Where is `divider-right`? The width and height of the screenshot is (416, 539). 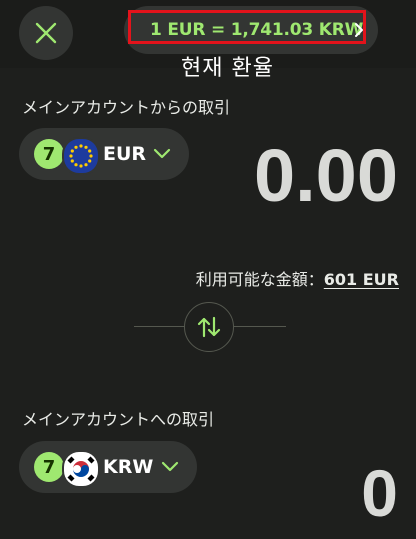
divider-right is located at coordinates (260, 326).